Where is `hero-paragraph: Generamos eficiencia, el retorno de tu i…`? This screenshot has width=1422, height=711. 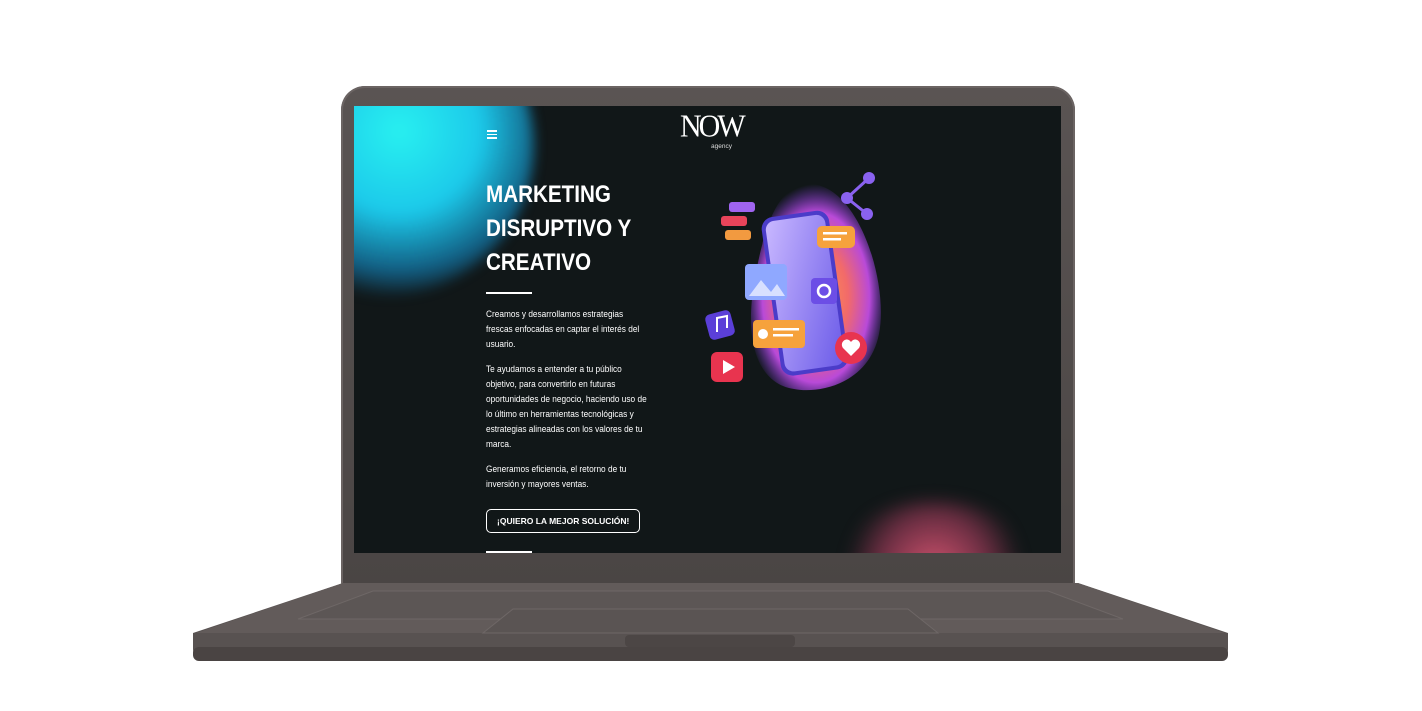 hero-paragraph: Generamos eficiencia, el retorno de tu i… is located at coordinates (556, 476).